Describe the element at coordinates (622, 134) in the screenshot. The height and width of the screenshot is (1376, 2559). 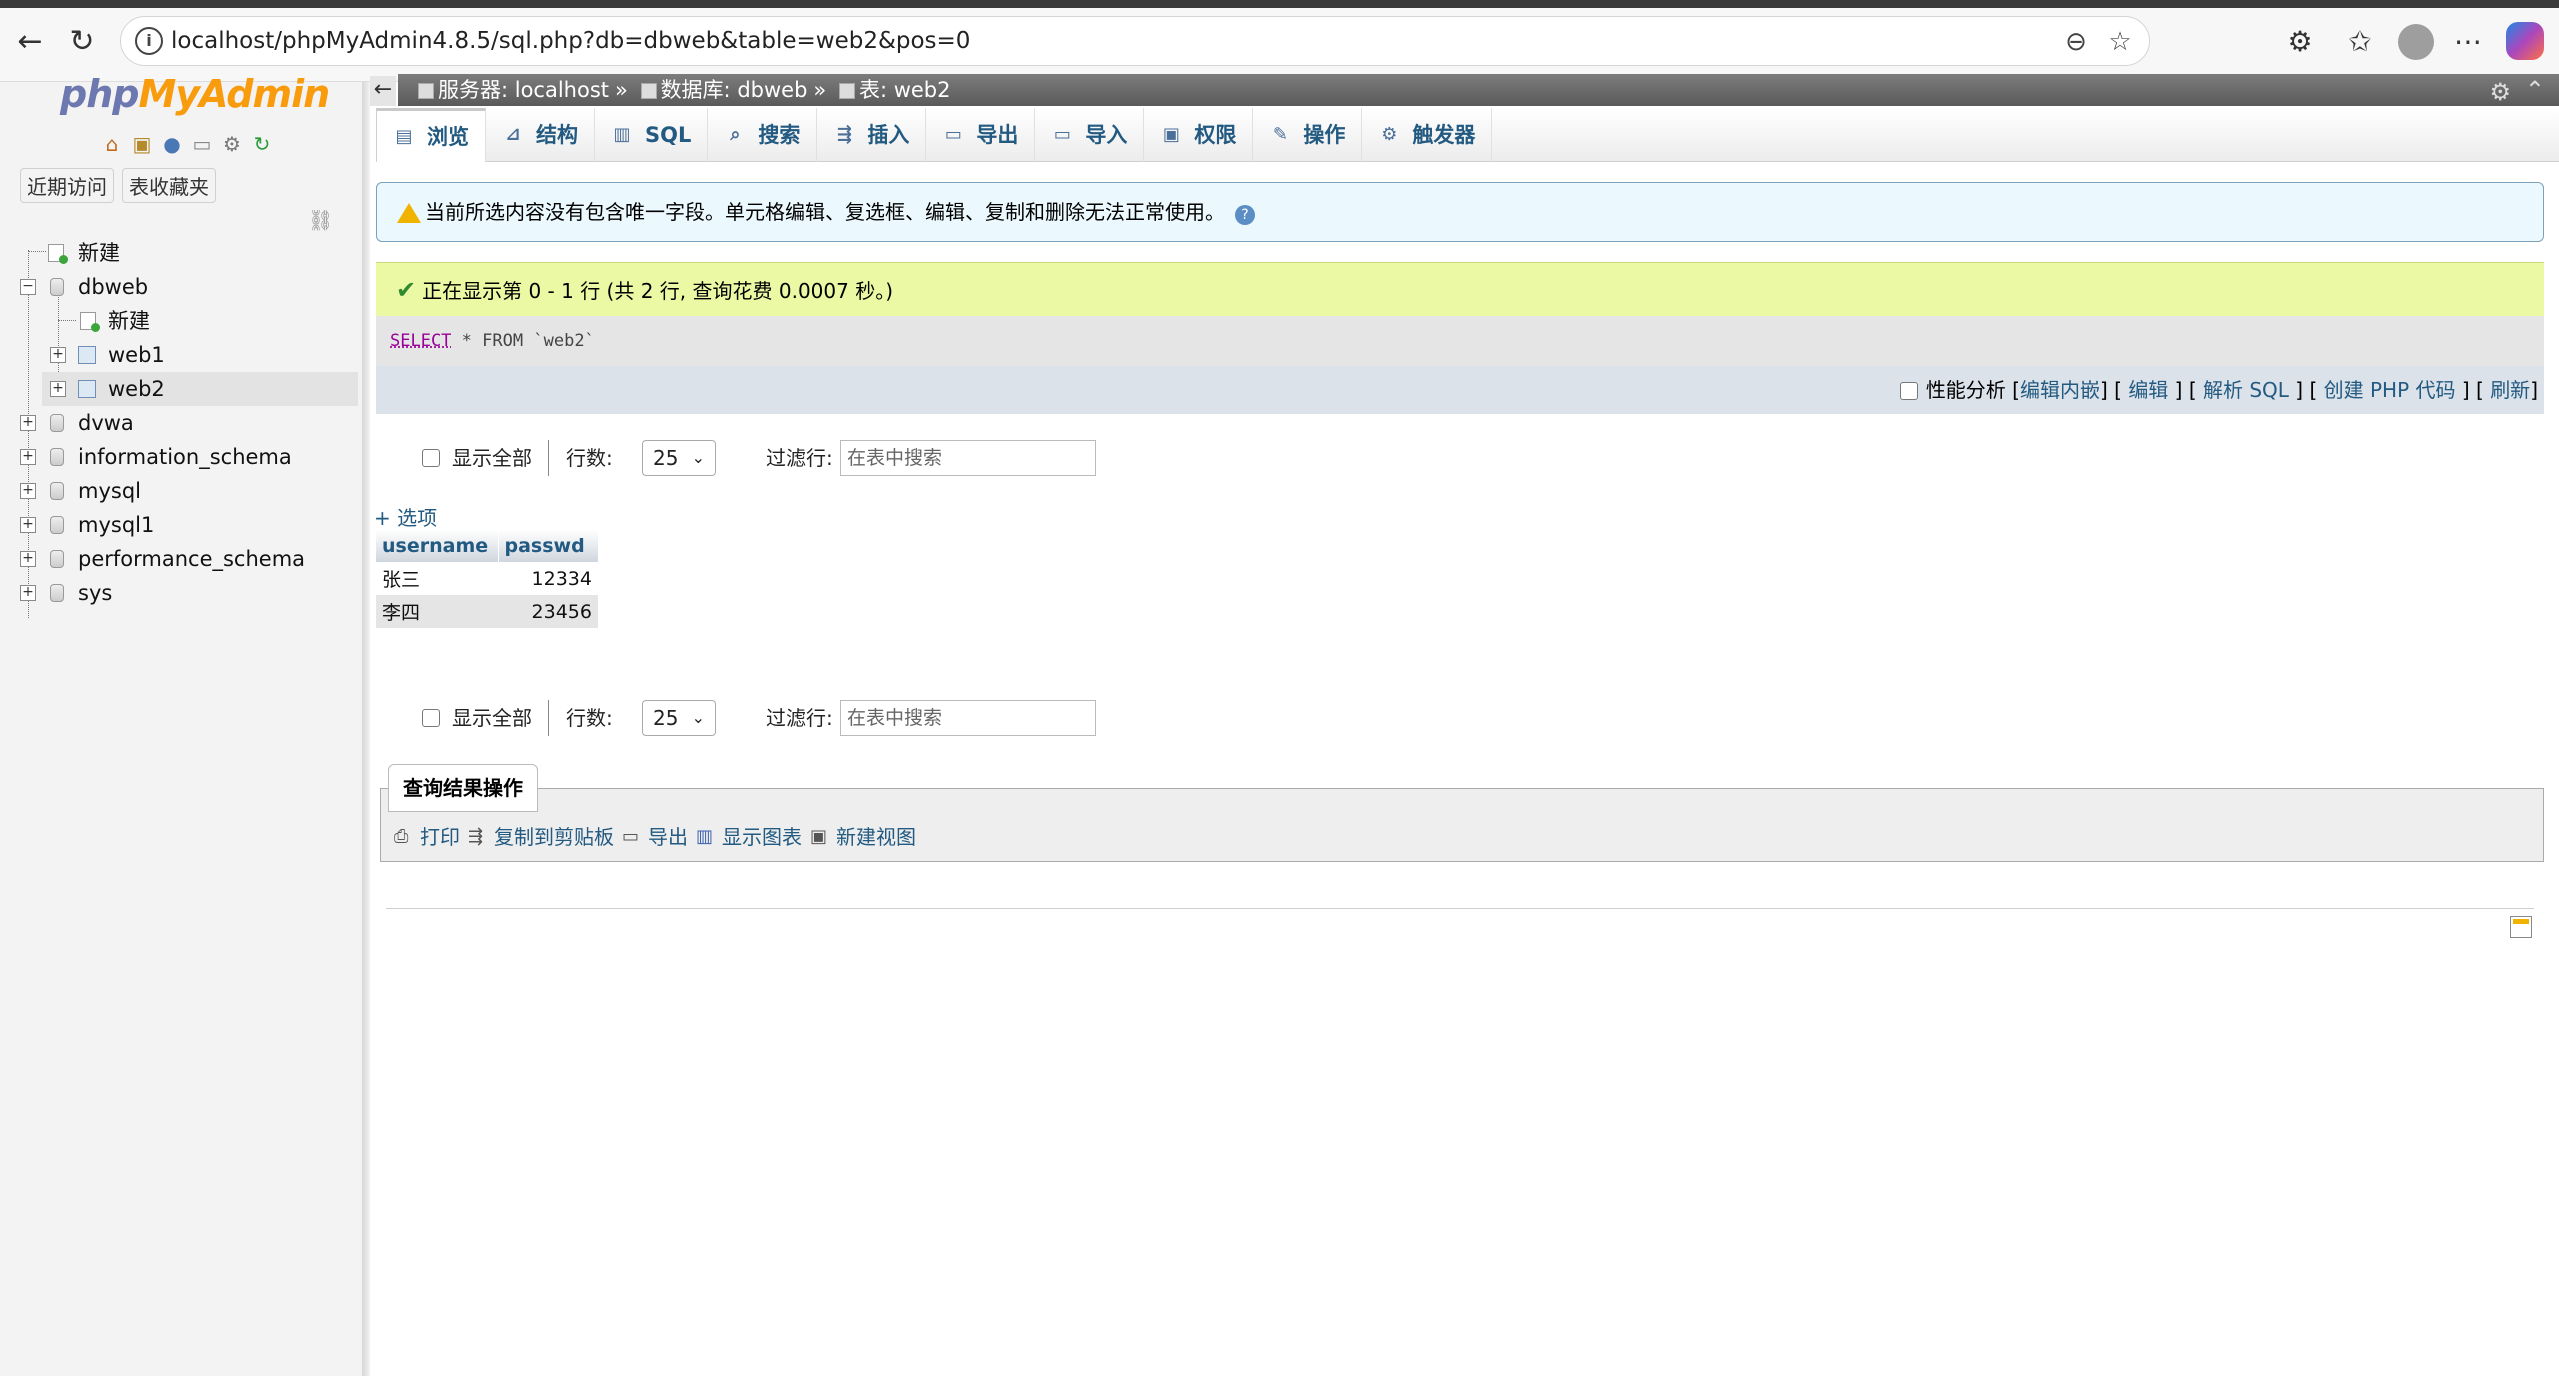
I see `sql-icon: ▥` at that location.